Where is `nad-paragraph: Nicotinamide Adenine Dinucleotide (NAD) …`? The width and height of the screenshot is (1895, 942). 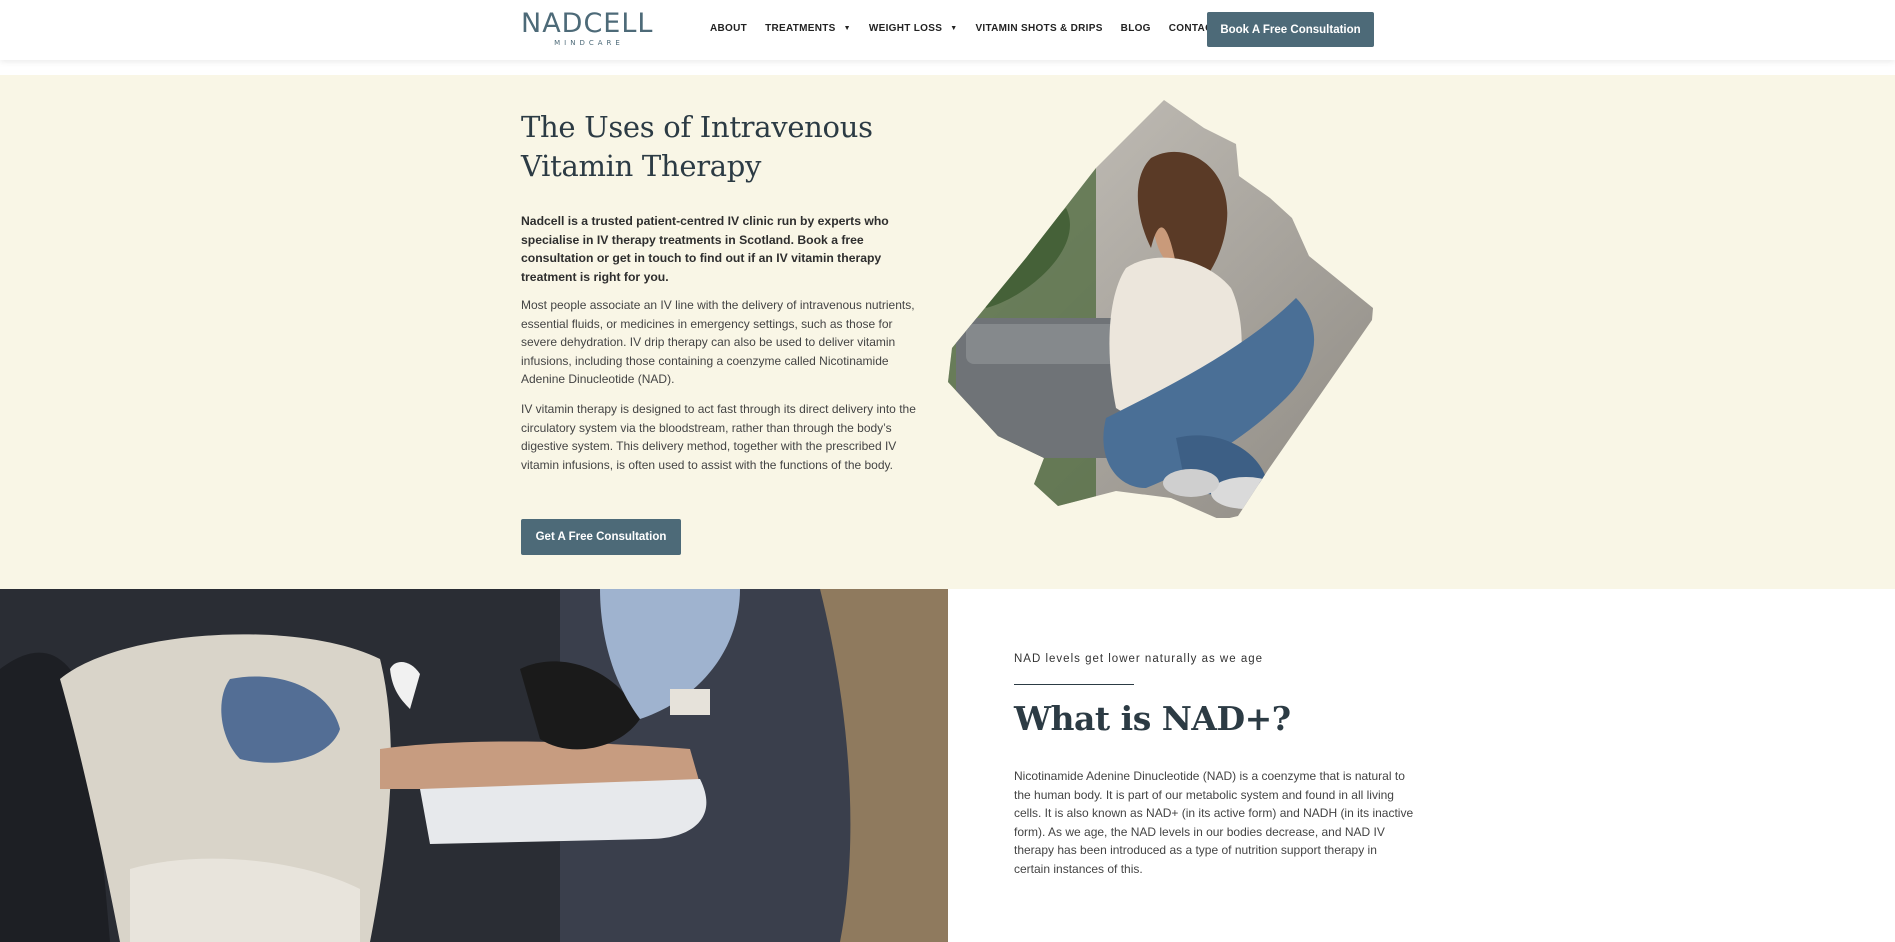 nad-paragraph: Nicotinamide Adenine Dinucleotide (NAD) … is located at coordinates (1214, 822).